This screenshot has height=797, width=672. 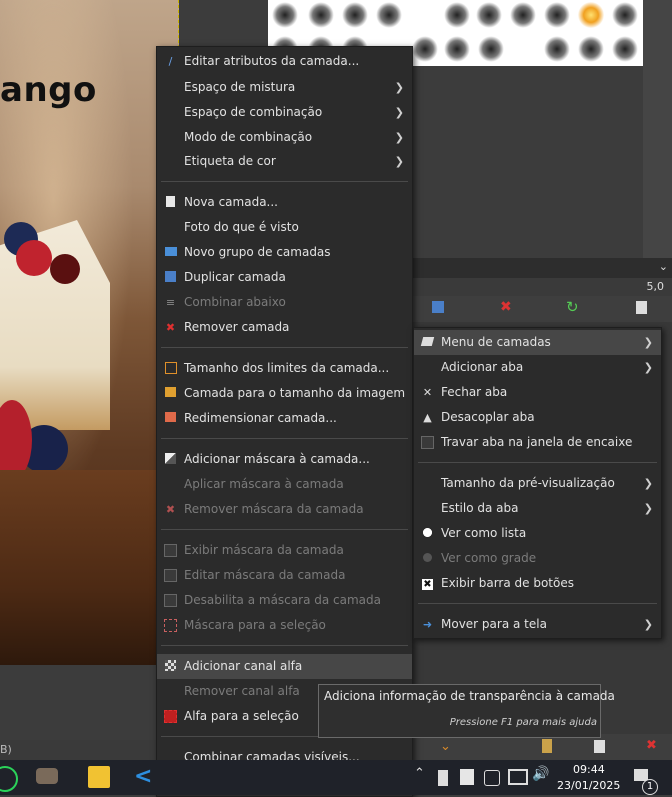 What do you see at coordinates (474, 392) in the screenshot?
I see `tab-menu-item-label: Fechar aba` at bounding box center [474, 392].